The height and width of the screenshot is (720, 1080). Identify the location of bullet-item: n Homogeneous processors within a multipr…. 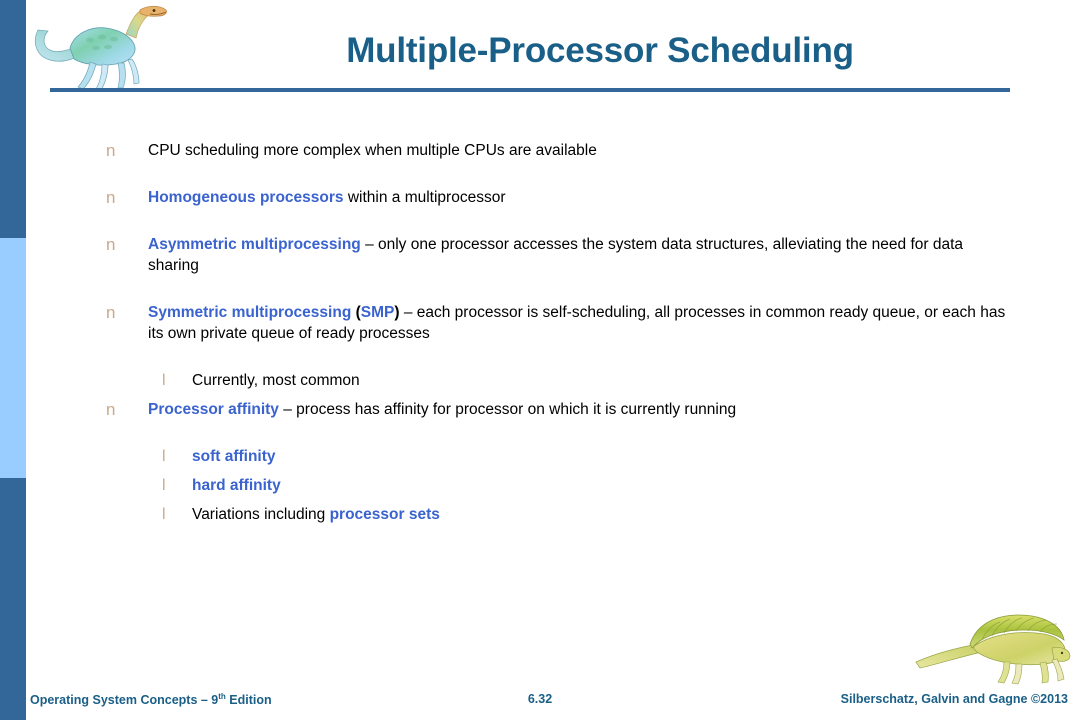
(540, 197).